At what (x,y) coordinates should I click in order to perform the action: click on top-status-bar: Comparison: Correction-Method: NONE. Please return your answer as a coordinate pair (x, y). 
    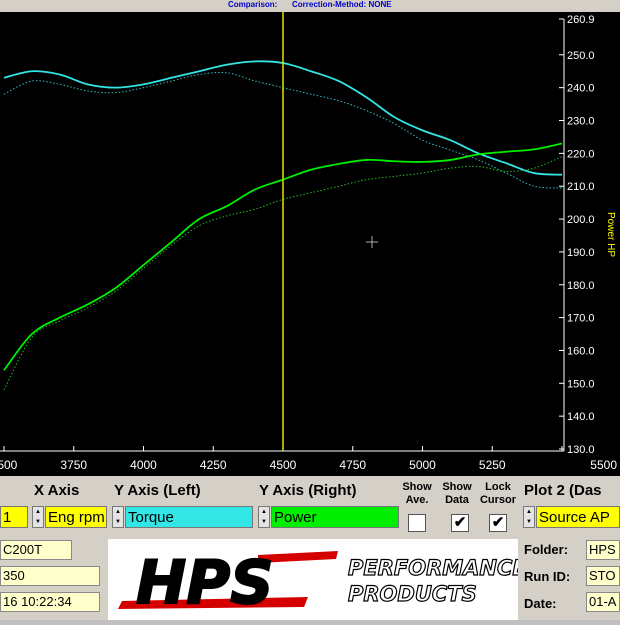
    Looking at the image, I should click on (310, 6).